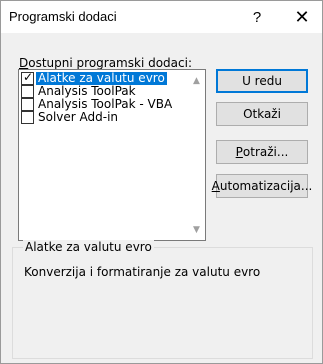 The image size is (323, 364). I want to click on addin-label: Solver Add-in, so click(78, 117).